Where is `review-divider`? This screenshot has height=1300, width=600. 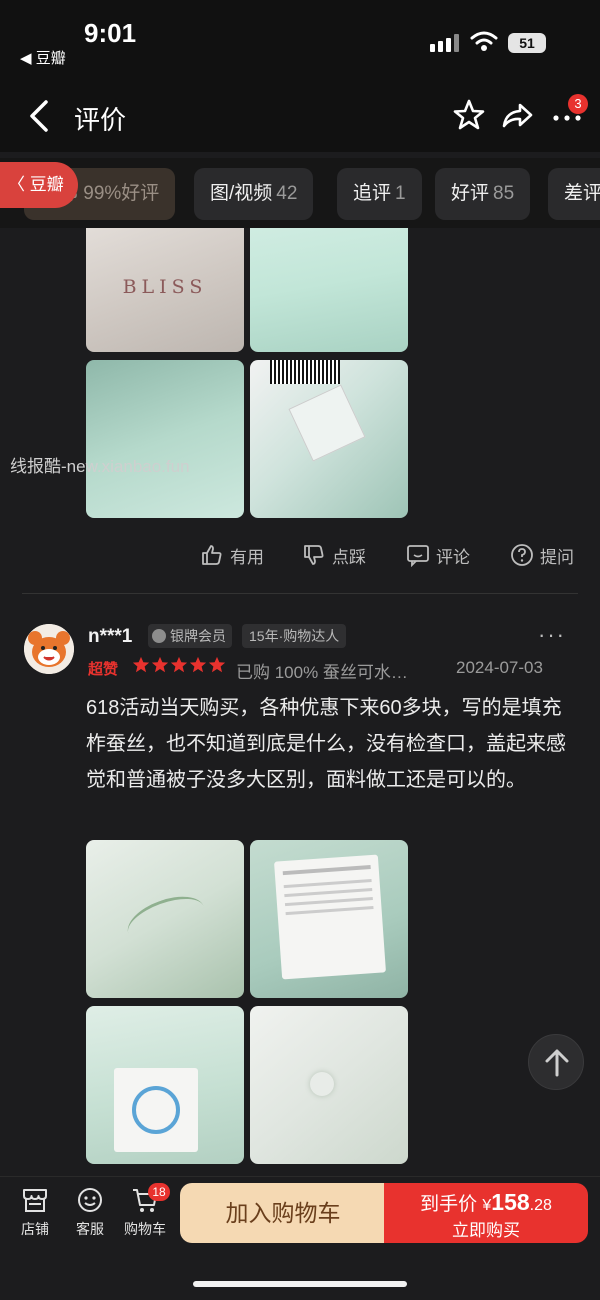 review-divider is located at coordinates (300, 593).